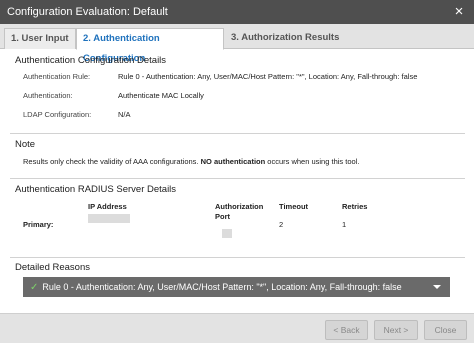 The height and width of the screenshot is (343, 474). Describe the element at coordinates (107, 206) in the screenshot. I see `ip-address-header: IP Address` at that location.